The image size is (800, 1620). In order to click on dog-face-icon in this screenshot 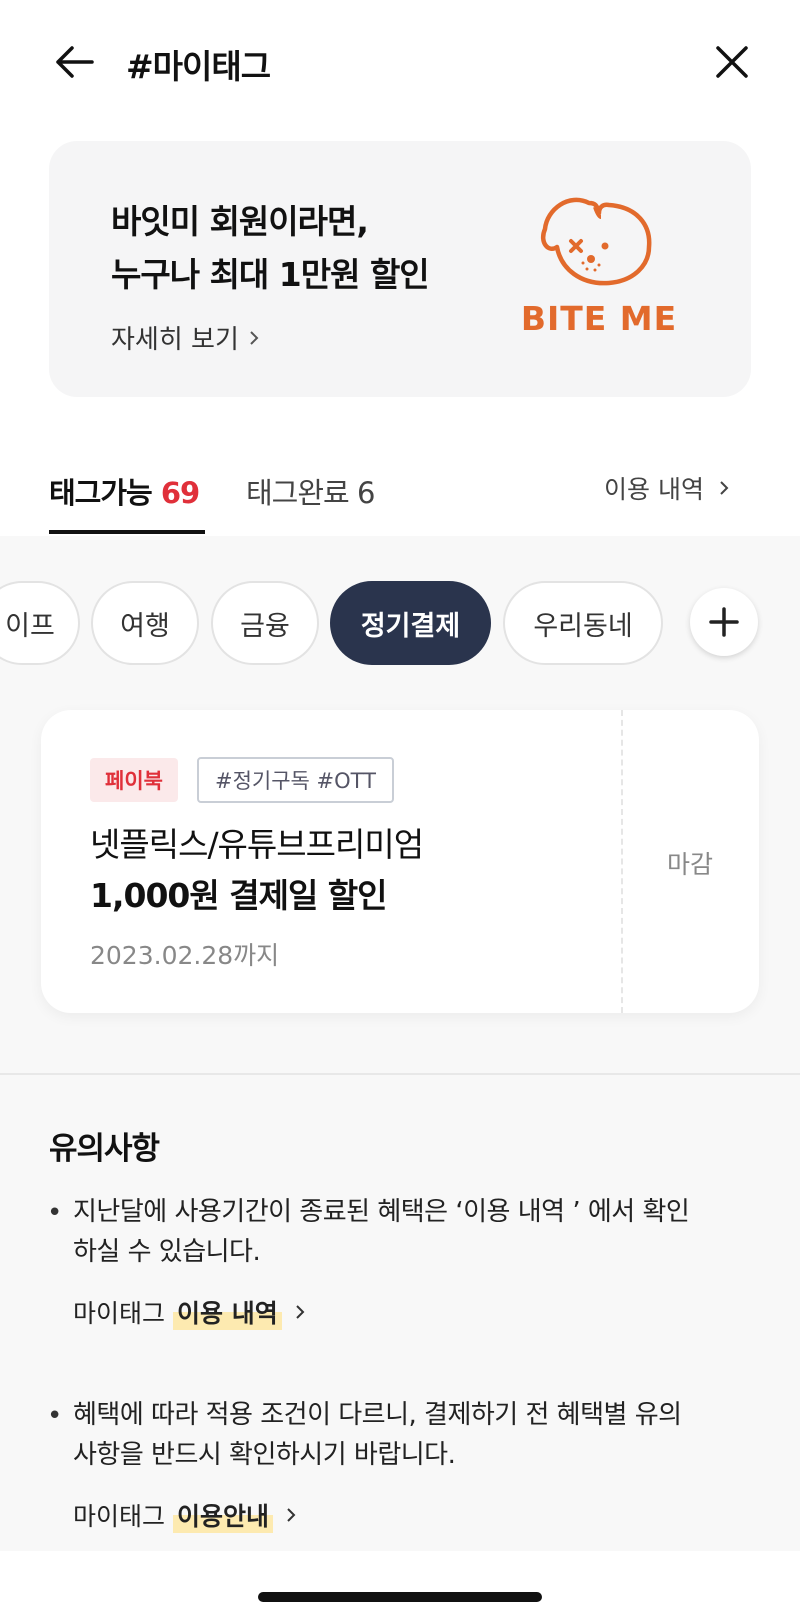, I will do `click(596, 241)`.